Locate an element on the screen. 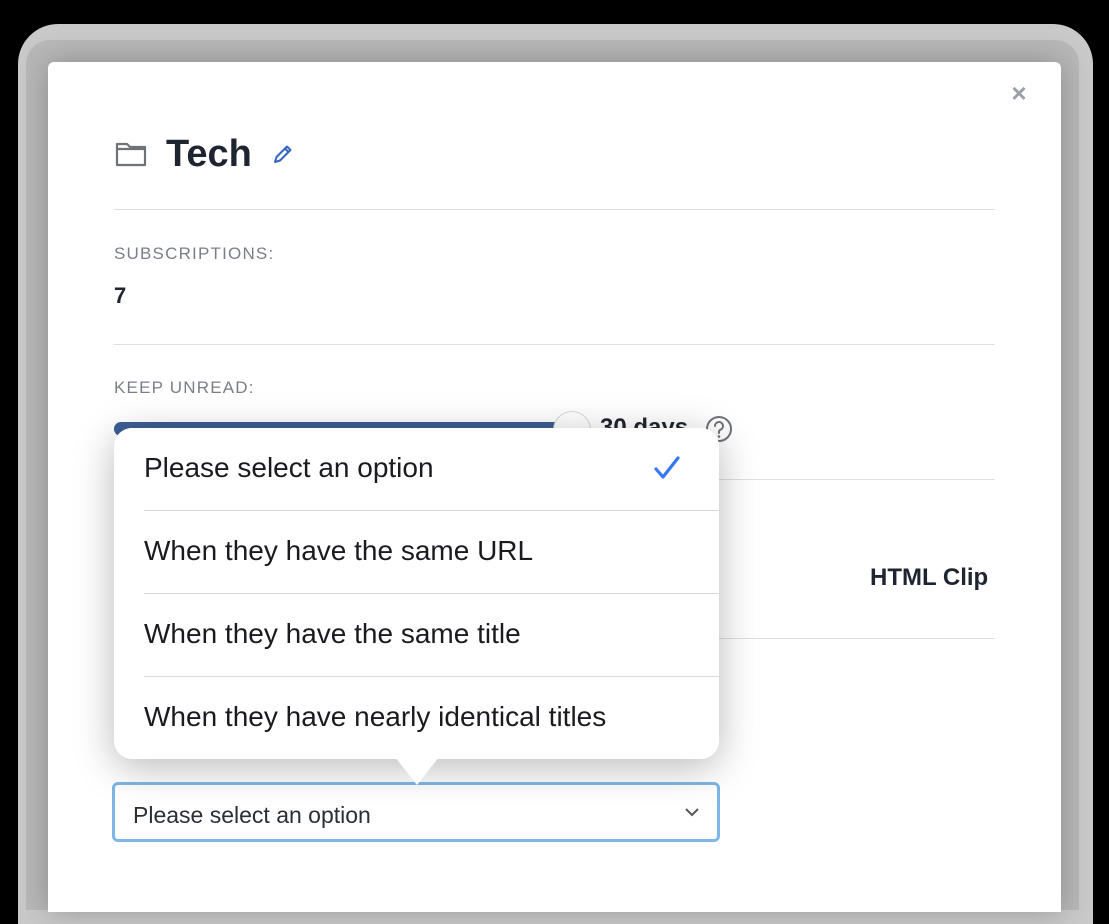 This screenshot has width=1109, height=924. title-row: Tech is located at coordinates (205, 154).